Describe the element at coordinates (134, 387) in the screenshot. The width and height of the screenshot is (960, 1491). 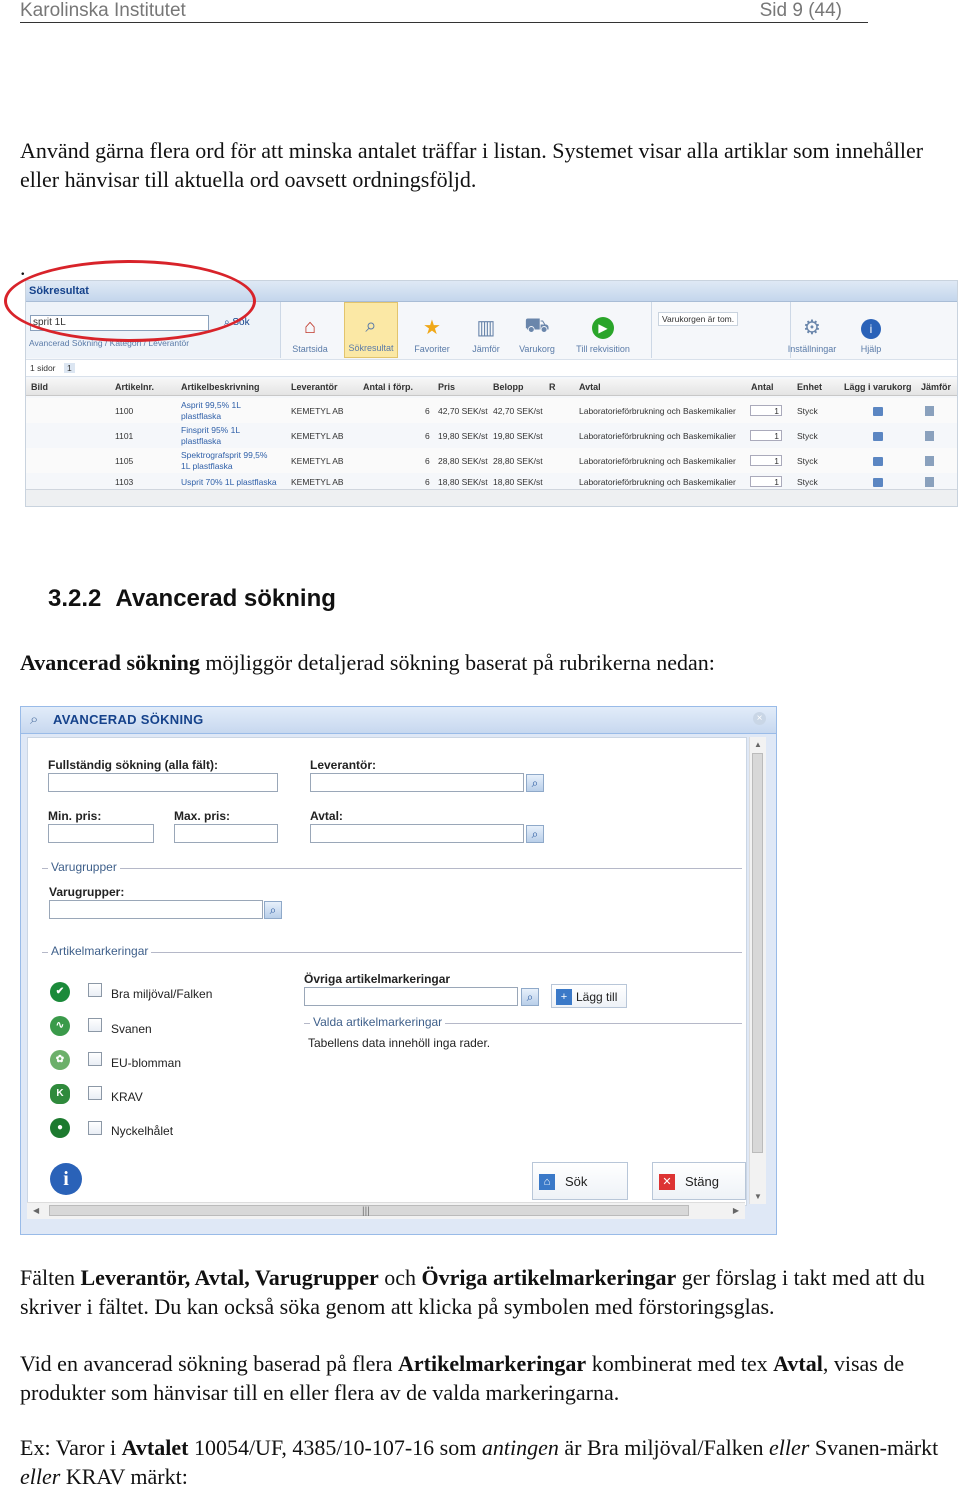
I see `column-header: Artikelnr.` at that location.